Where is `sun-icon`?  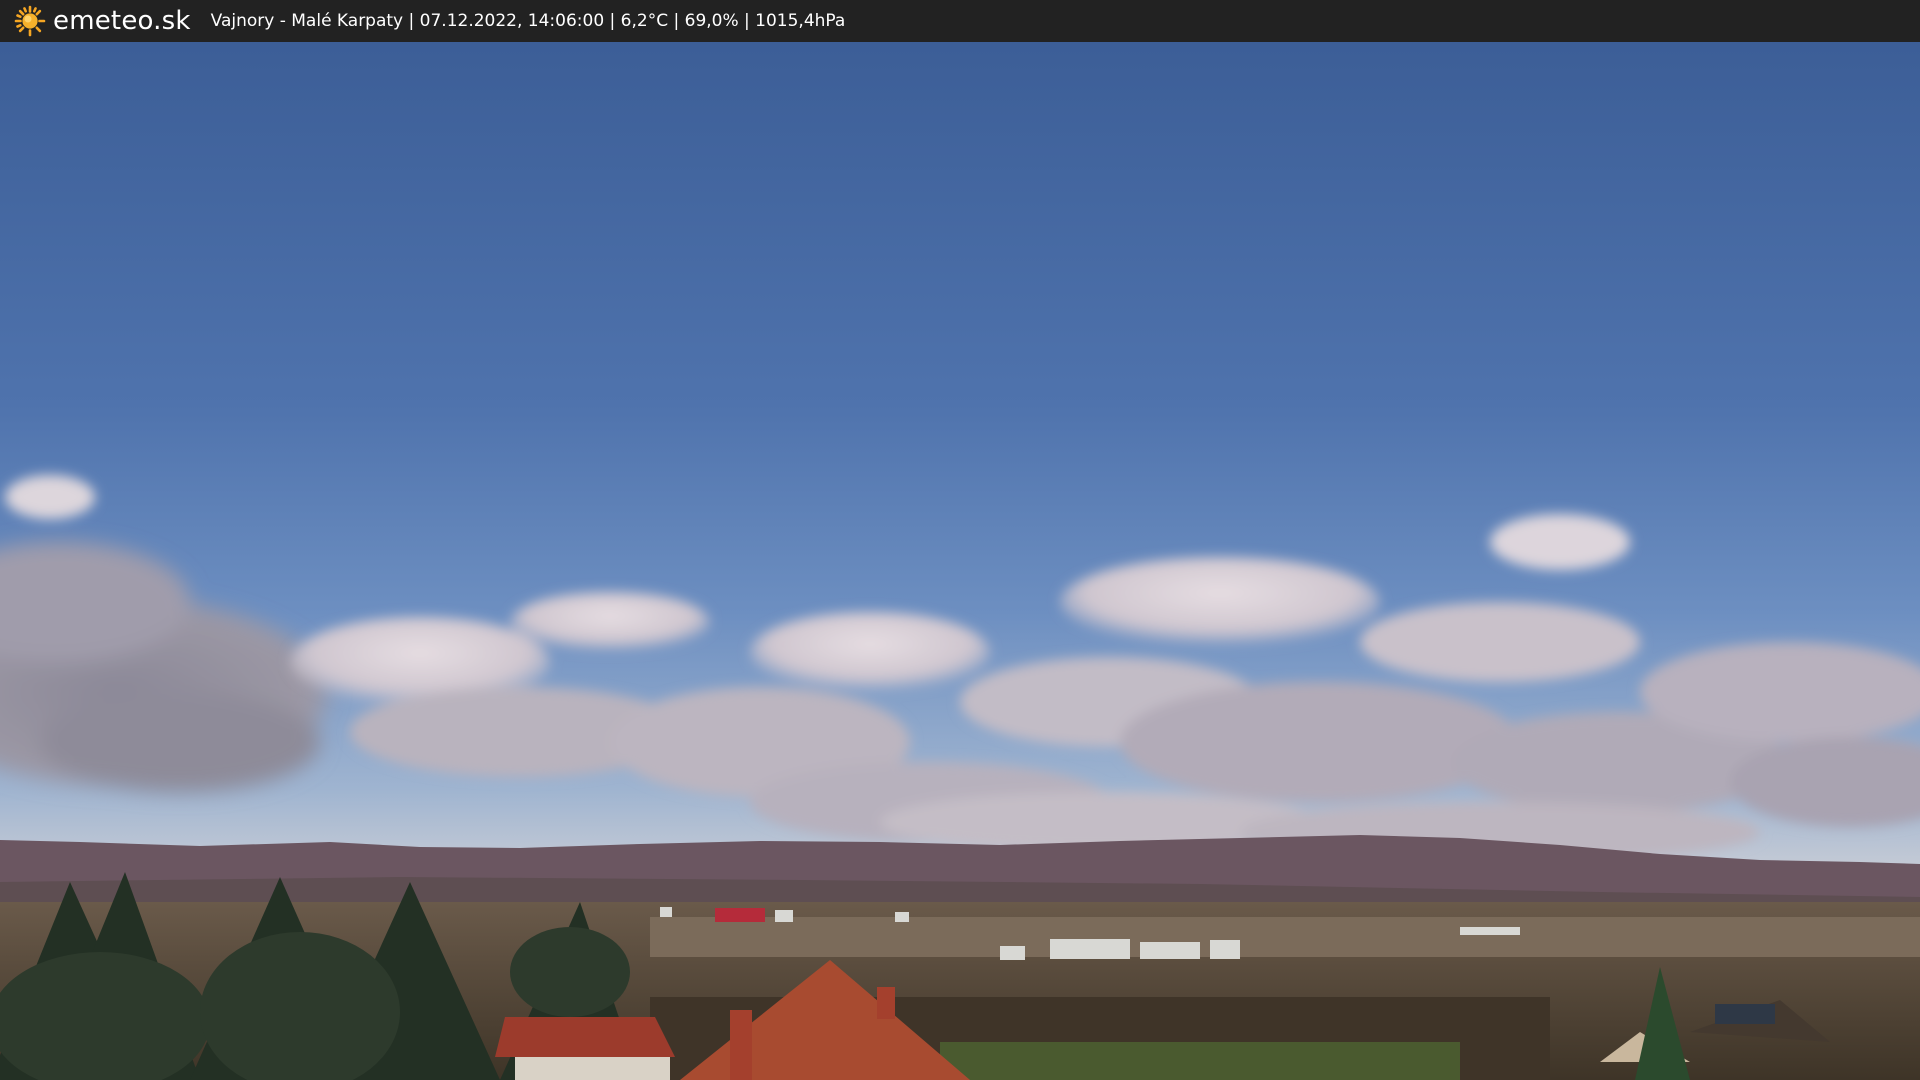 sun-icon is located at coordinates (30, 21).